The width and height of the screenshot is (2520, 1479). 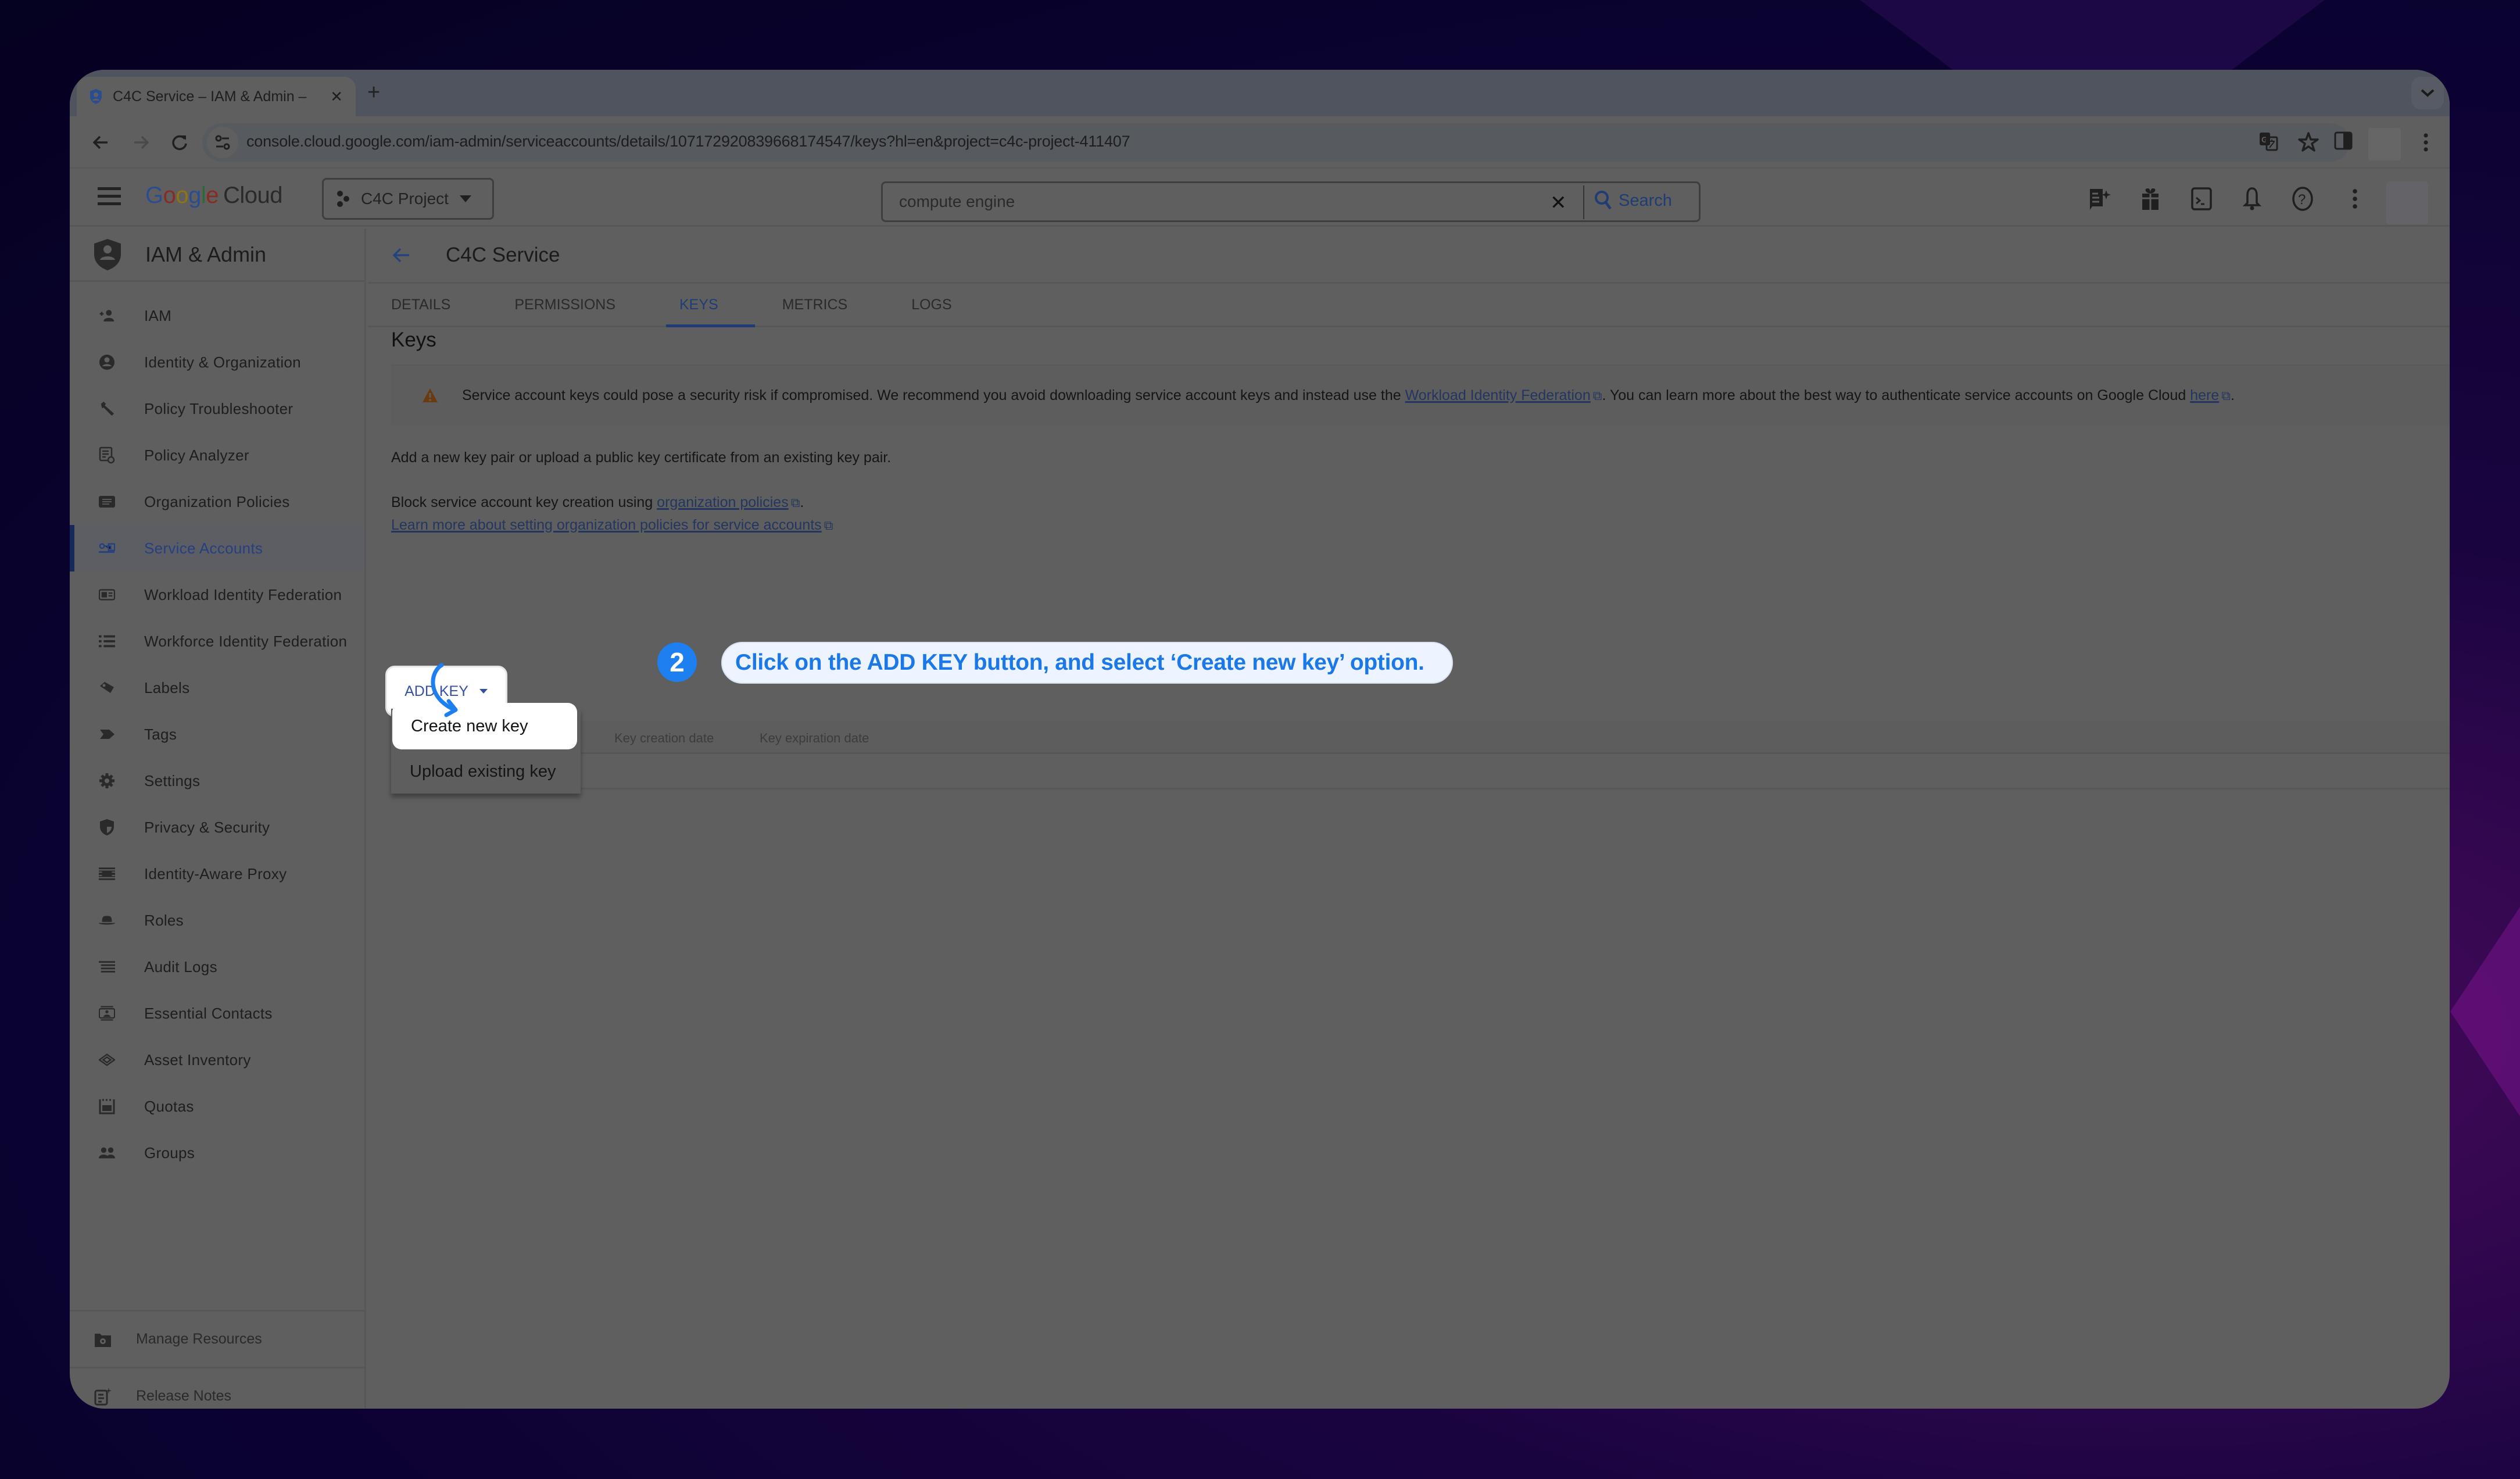 What do you see at coordinates (373, 92) in the screenshot?
I see `new-tab-button: +` at bounding box center [373, 92].